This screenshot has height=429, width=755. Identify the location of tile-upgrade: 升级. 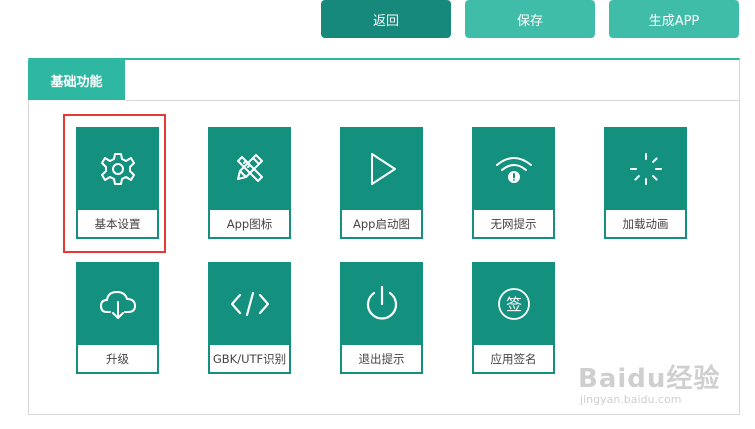
(117, 318).